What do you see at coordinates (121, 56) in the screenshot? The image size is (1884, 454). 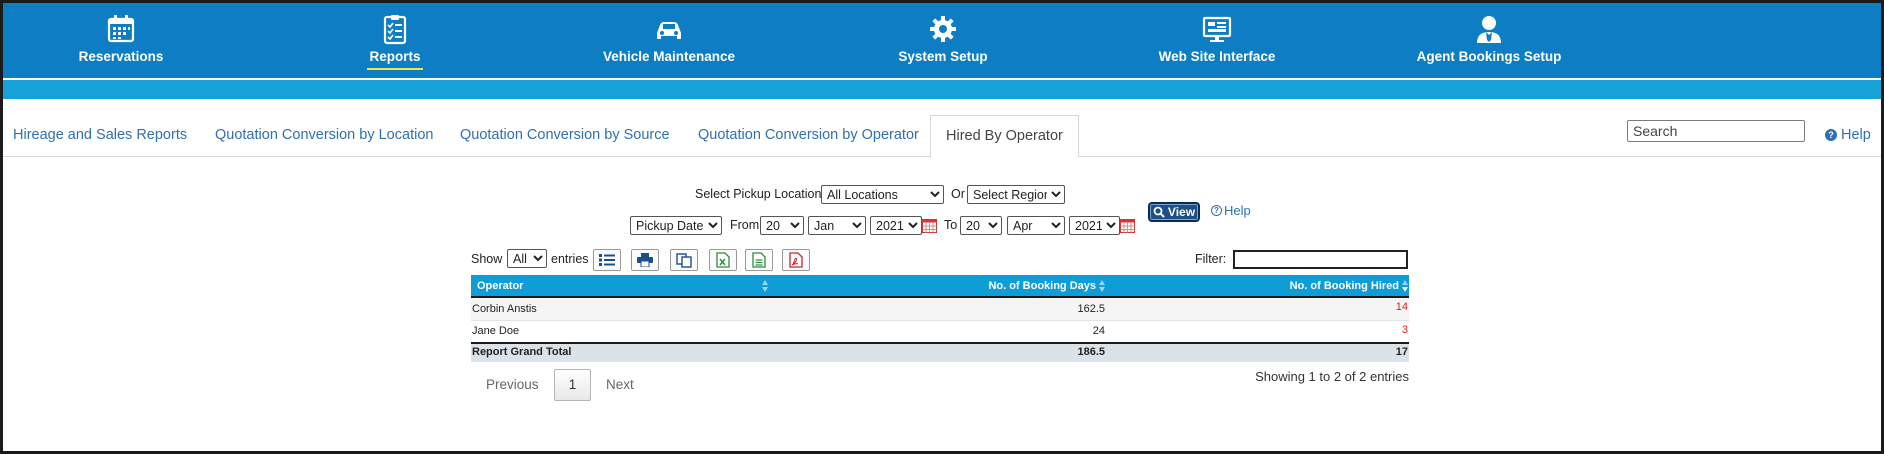 I see `nav-label: Reservations` at bounding box center [121, 56].